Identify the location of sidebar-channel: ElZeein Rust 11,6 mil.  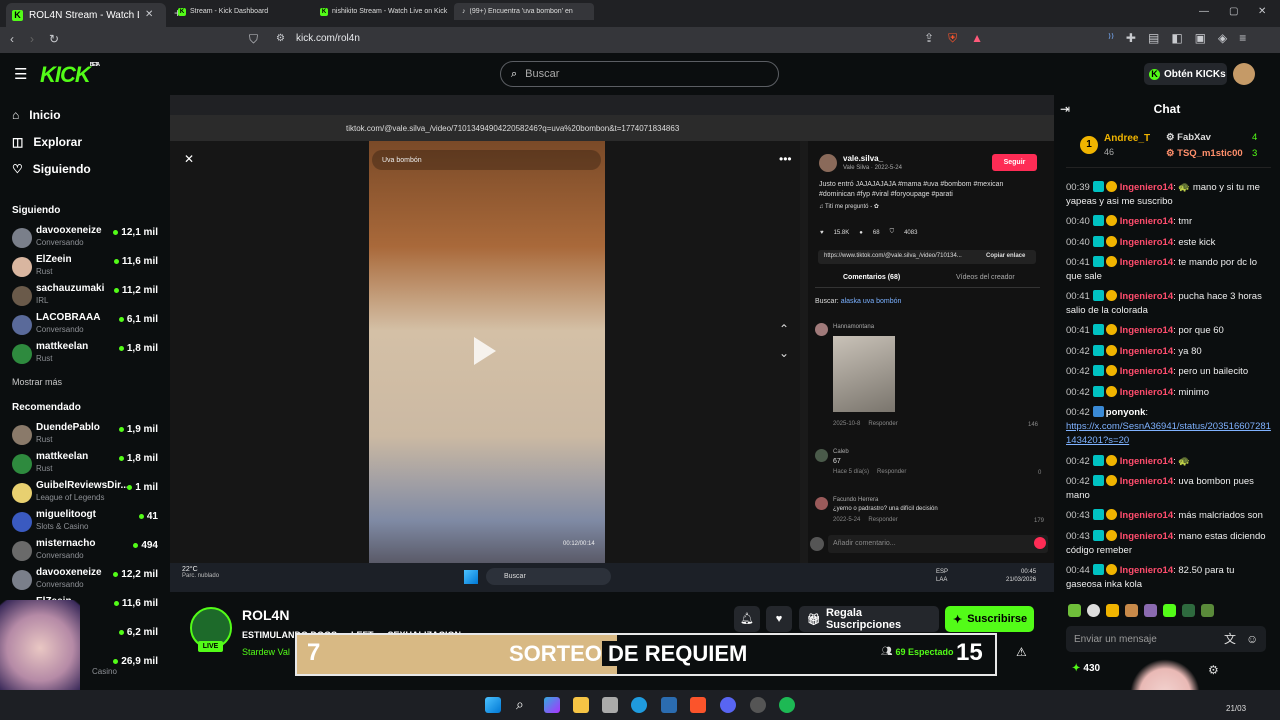
(87, 267).